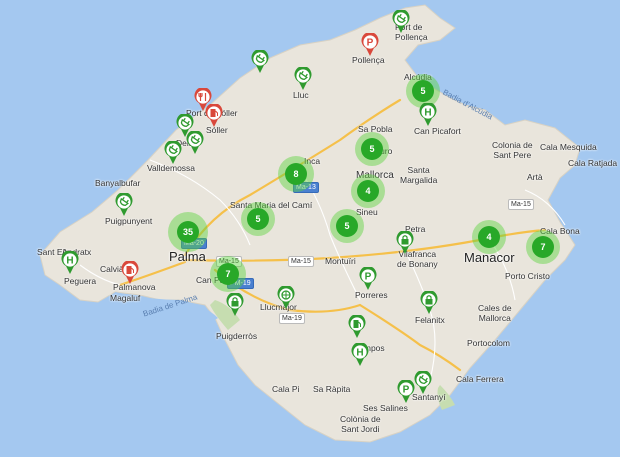 This screenshot has height=457, width=620. I want to click on place-label-cala-ferrera: Cala Ferrera, so click(480, 379).